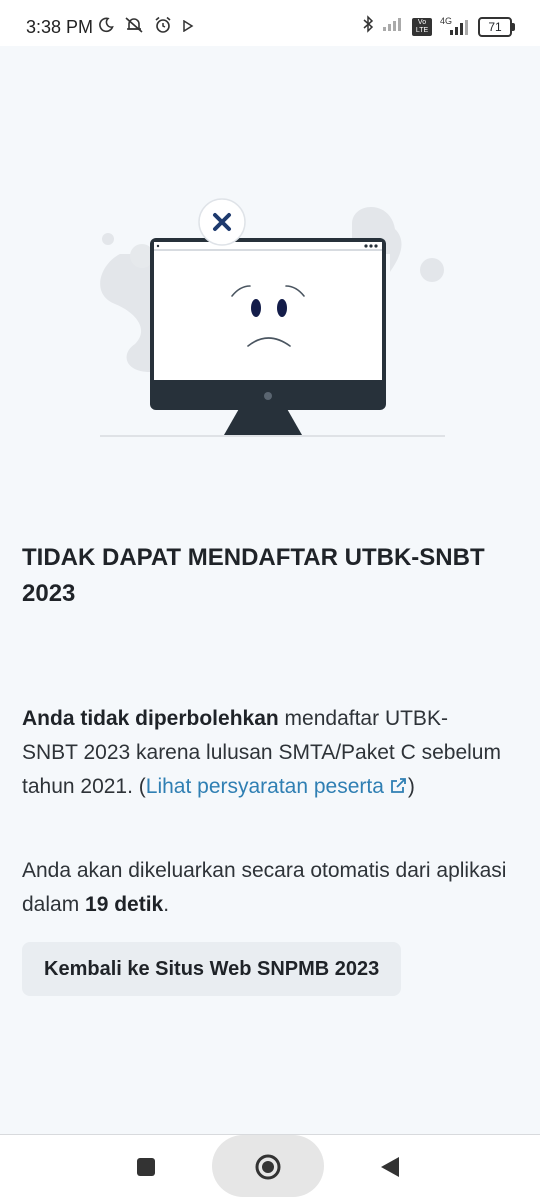 The width and height of the screenshot is (540, 1201). I want to click on external-link-icon, so click(398, 790).